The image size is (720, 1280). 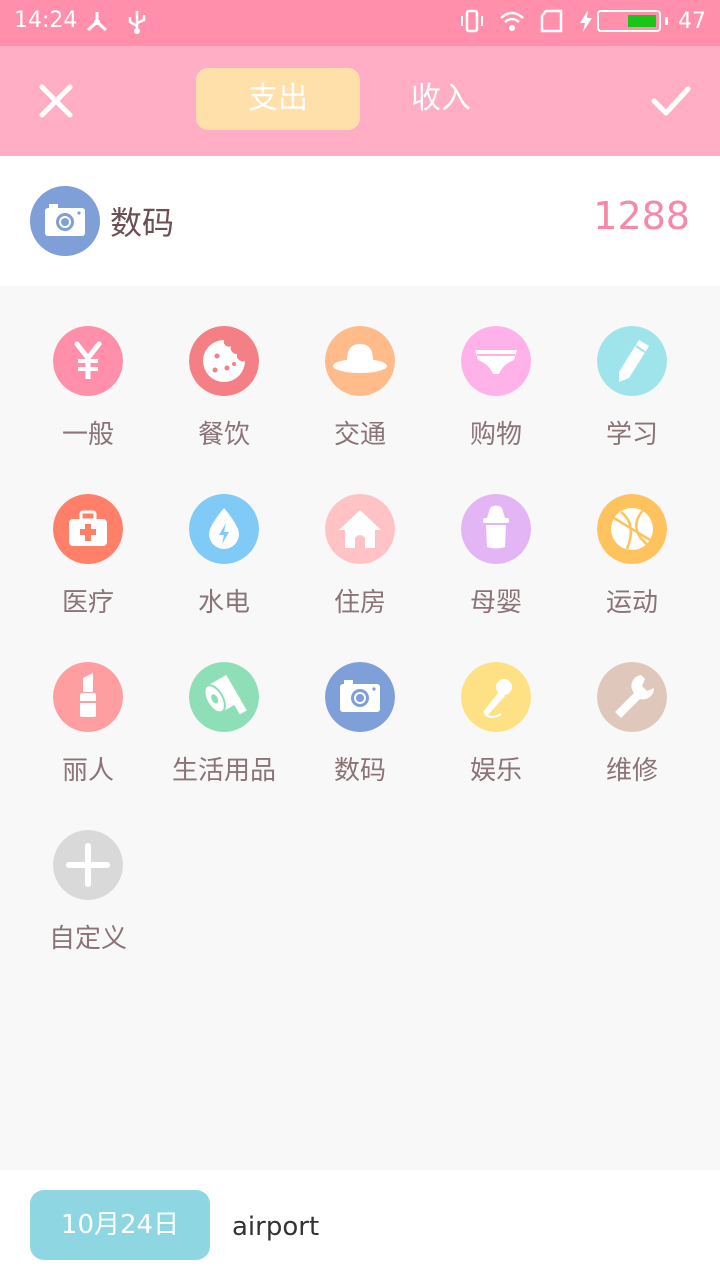 What do you see at coordinates (359, 603) in the screenshot?
I see `category-label: 住房` at bounding box center [359, 603].